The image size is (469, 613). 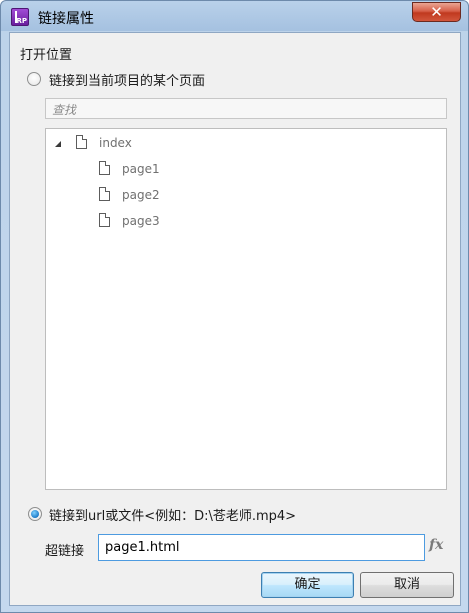 What do you see at coordinates (436, 12) in the screenshot?
I see `close-icon: ✕` at bounding box center [436, 12].